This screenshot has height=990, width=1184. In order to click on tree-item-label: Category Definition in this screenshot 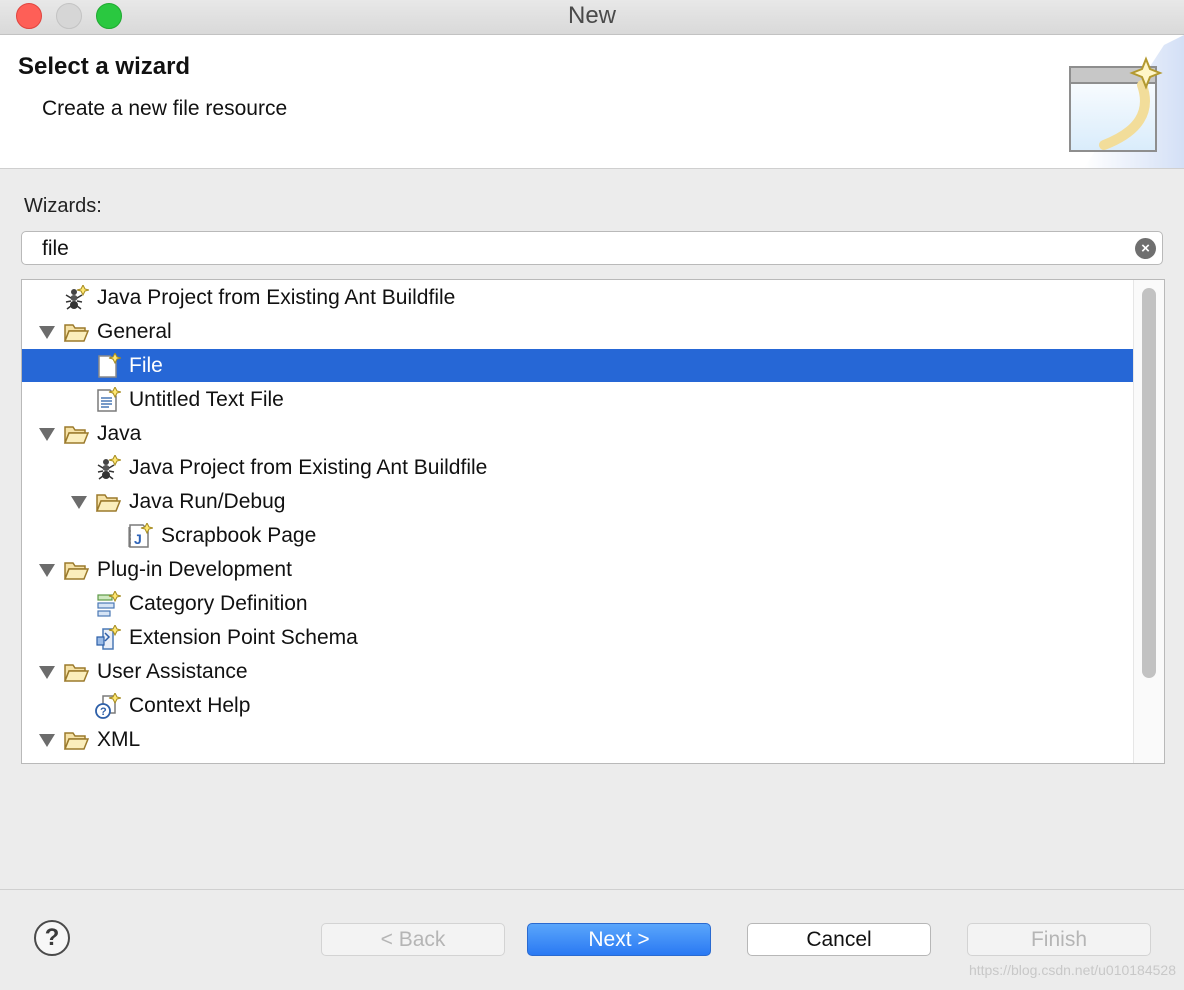, I will do `click(218, 603)`.